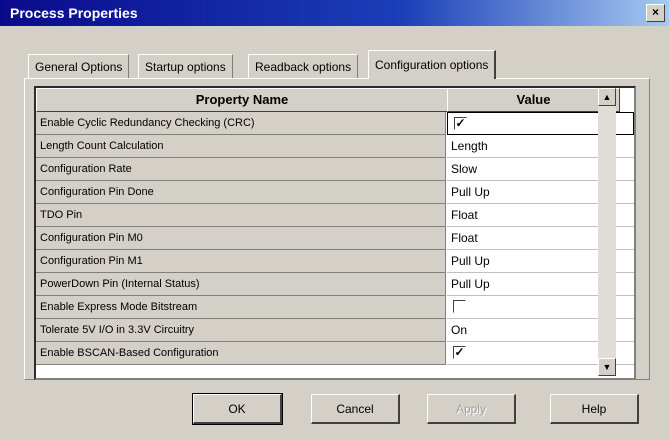 The height and width of the screenshot is (440, 669). Describe the element at coordinates (237, 409) in the screenshot. I see `ok-button: OK` at that location.